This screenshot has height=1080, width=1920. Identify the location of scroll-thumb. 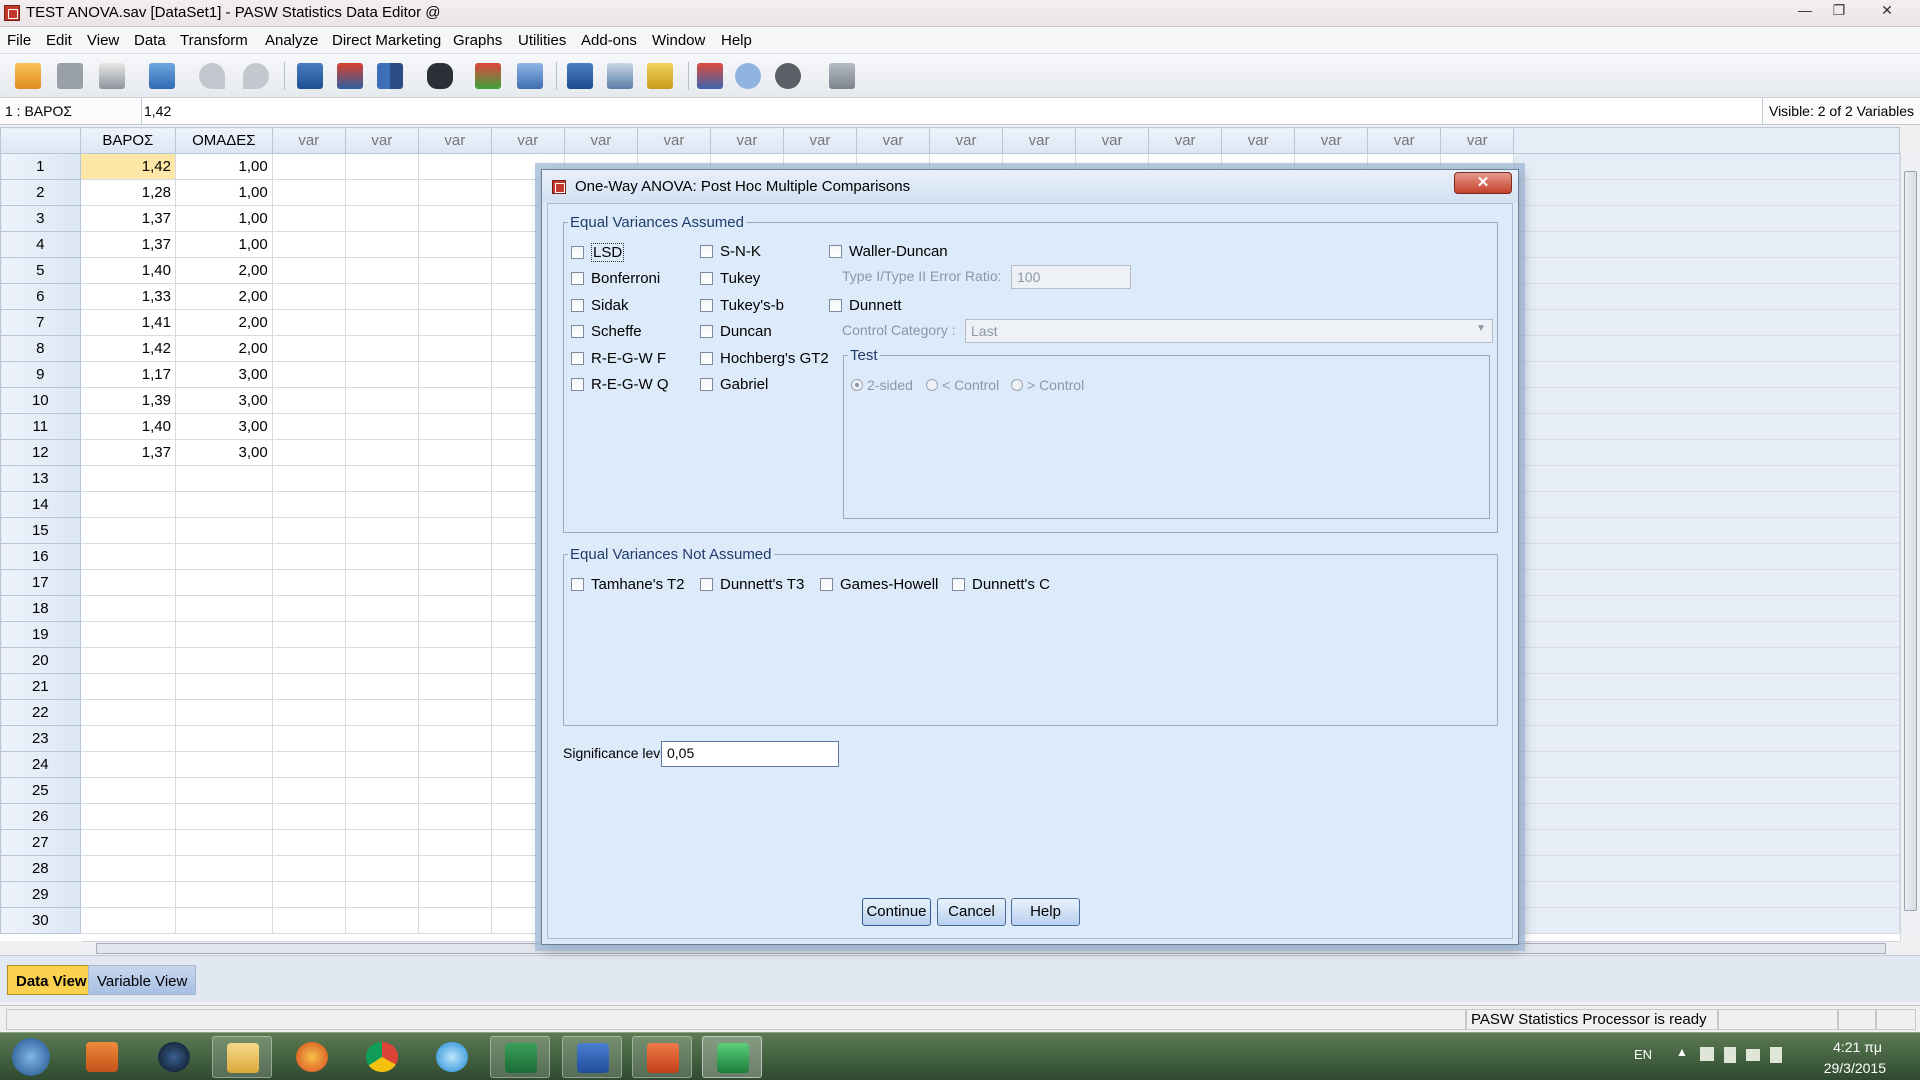
(1910, 541).